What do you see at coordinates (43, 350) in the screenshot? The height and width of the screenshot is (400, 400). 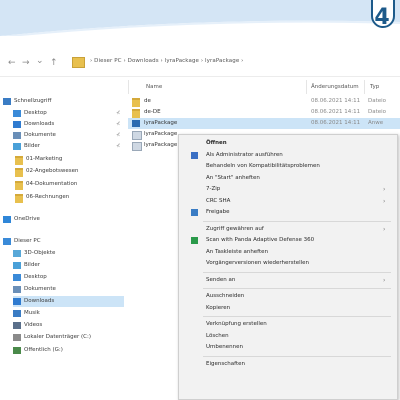 I see `sidebar-item-label: Offentlich (G:)` at bounding box center [43, 350].